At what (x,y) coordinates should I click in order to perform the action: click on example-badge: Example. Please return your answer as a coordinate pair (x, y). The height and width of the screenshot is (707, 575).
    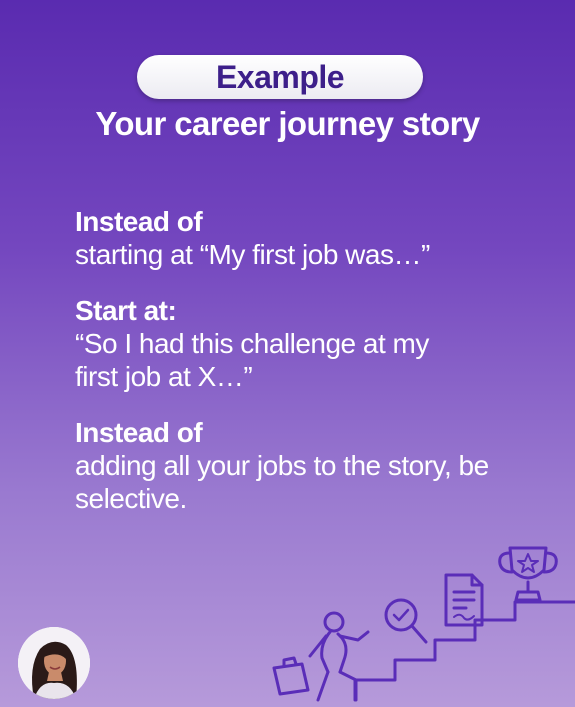
    Looking at the image, I should click on (280, 77).